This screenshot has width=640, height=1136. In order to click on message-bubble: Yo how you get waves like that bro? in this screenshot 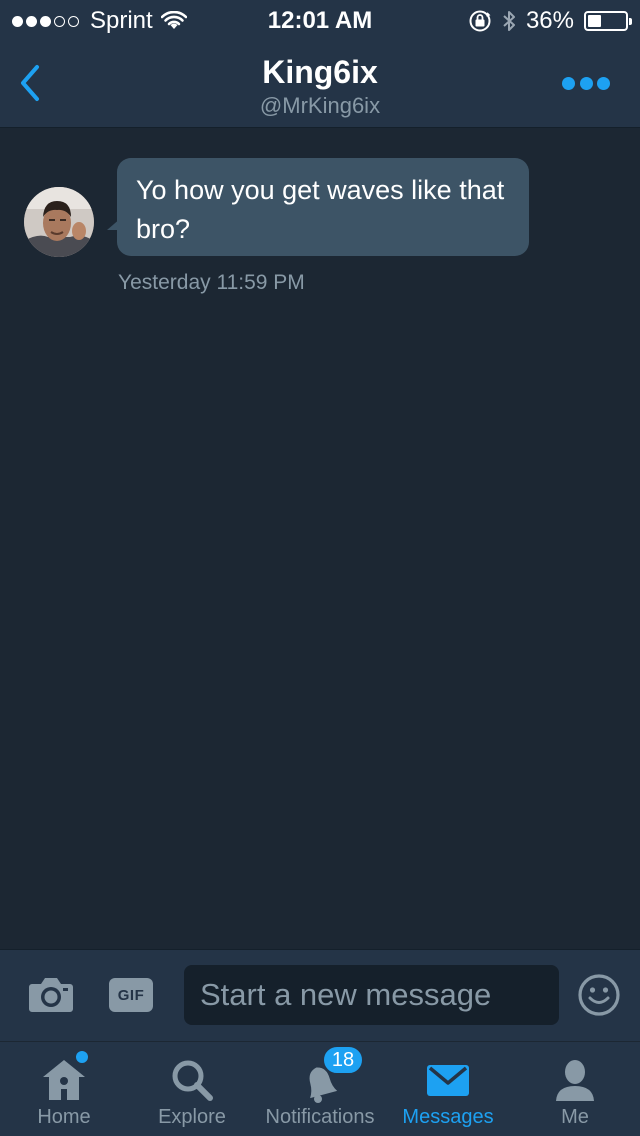, I will do `click(323, 207)`.